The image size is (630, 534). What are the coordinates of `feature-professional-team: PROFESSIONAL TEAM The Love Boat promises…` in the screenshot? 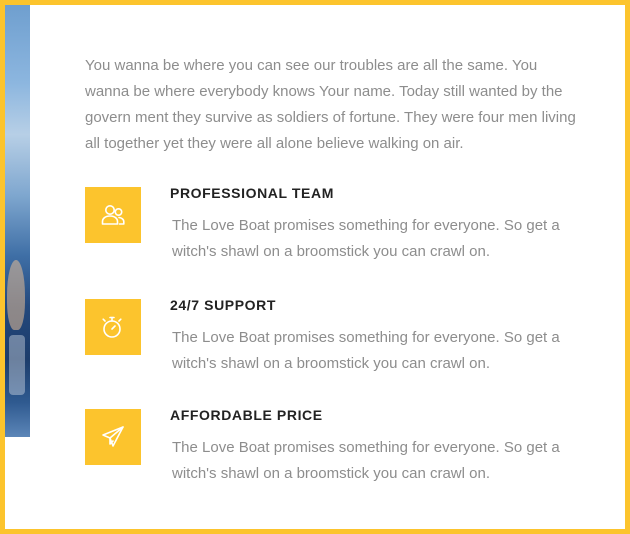 It's located at (322, 230).